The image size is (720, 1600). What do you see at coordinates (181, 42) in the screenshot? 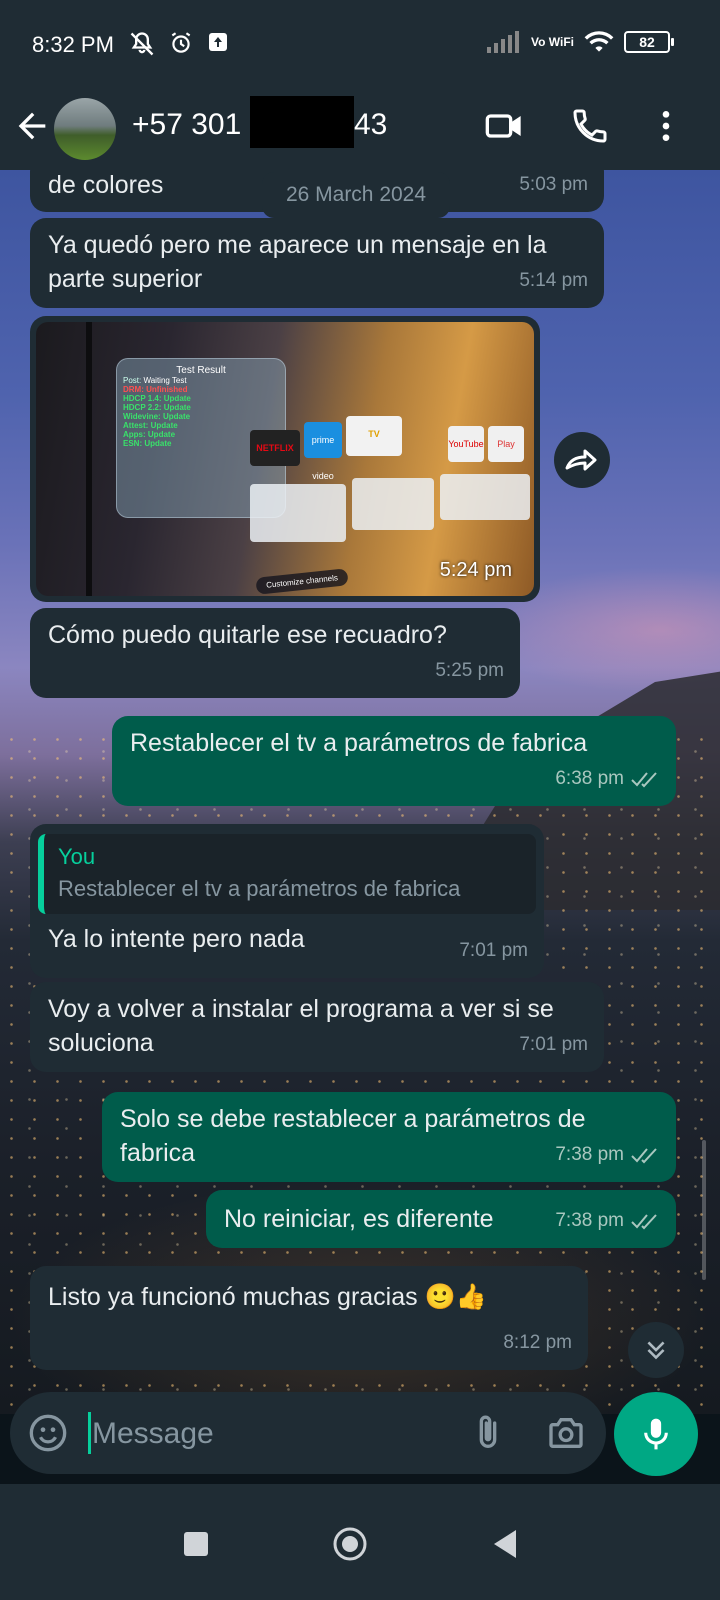
I see `alarm-icon` at bounding box center [181, 42].